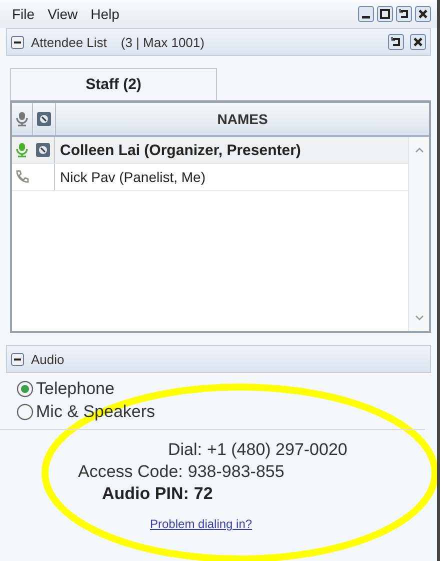 Image resolution: width=444 pixels, height=561 pixels. What do you see at coordinates (385, 14) in the screenshot?
I see `maximize-icon` at bounding box center [385, 14].